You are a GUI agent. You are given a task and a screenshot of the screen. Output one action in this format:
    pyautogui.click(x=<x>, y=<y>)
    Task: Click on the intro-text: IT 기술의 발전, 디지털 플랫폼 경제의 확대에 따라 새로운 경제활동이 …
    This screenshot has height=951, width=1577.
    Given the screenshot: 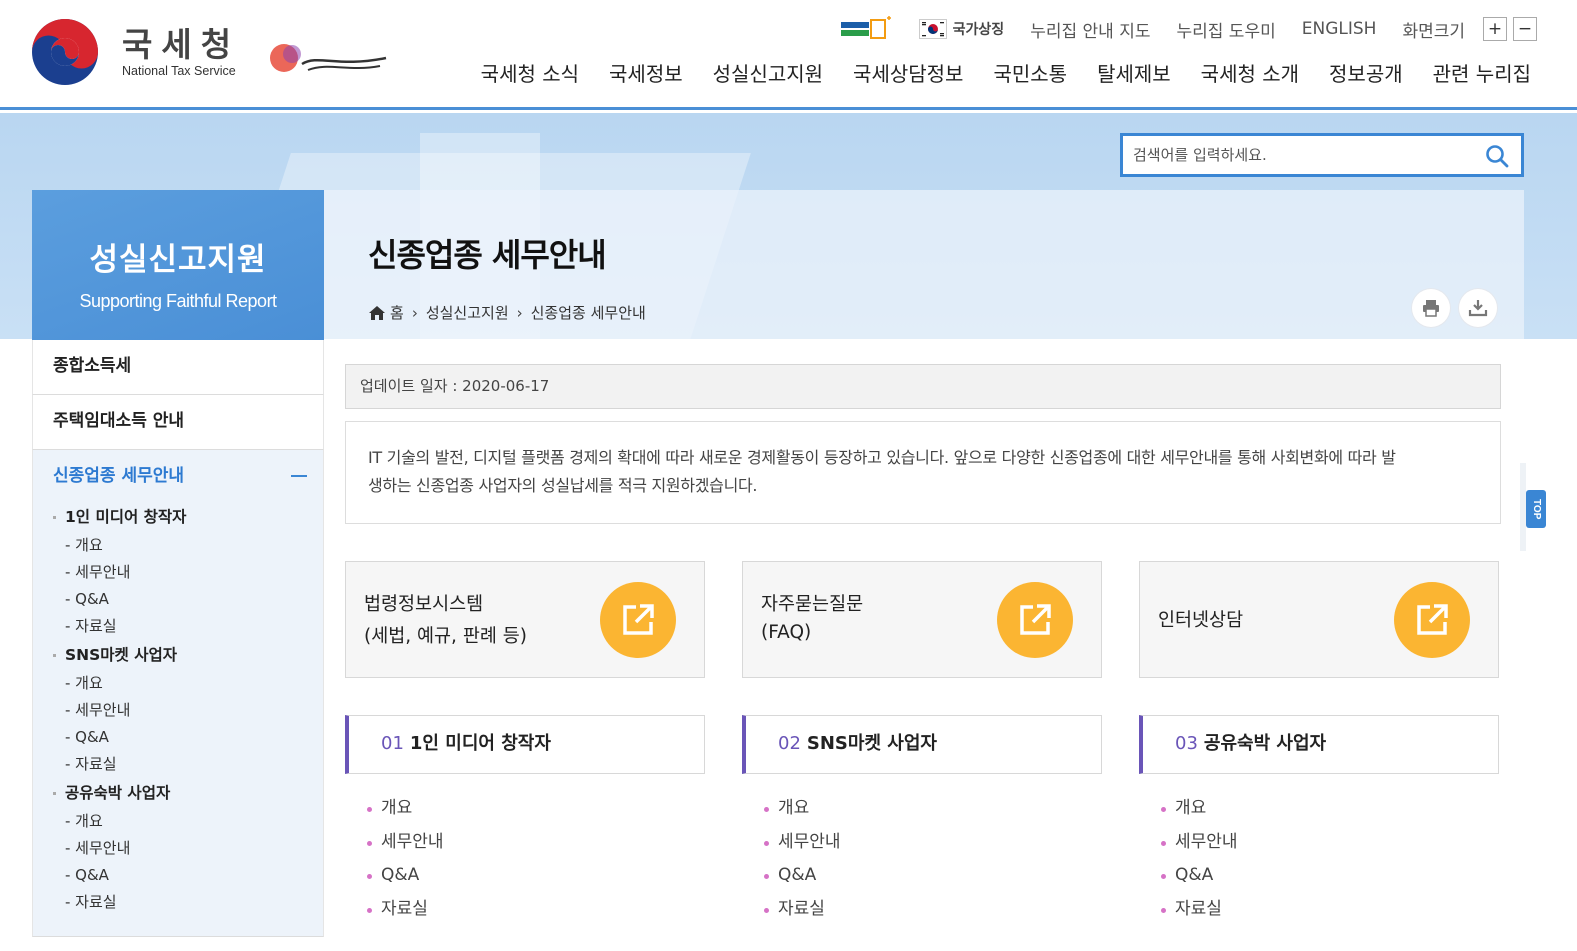 What is the action you would take?
    pyautogui.click(x=923, y=472)
    